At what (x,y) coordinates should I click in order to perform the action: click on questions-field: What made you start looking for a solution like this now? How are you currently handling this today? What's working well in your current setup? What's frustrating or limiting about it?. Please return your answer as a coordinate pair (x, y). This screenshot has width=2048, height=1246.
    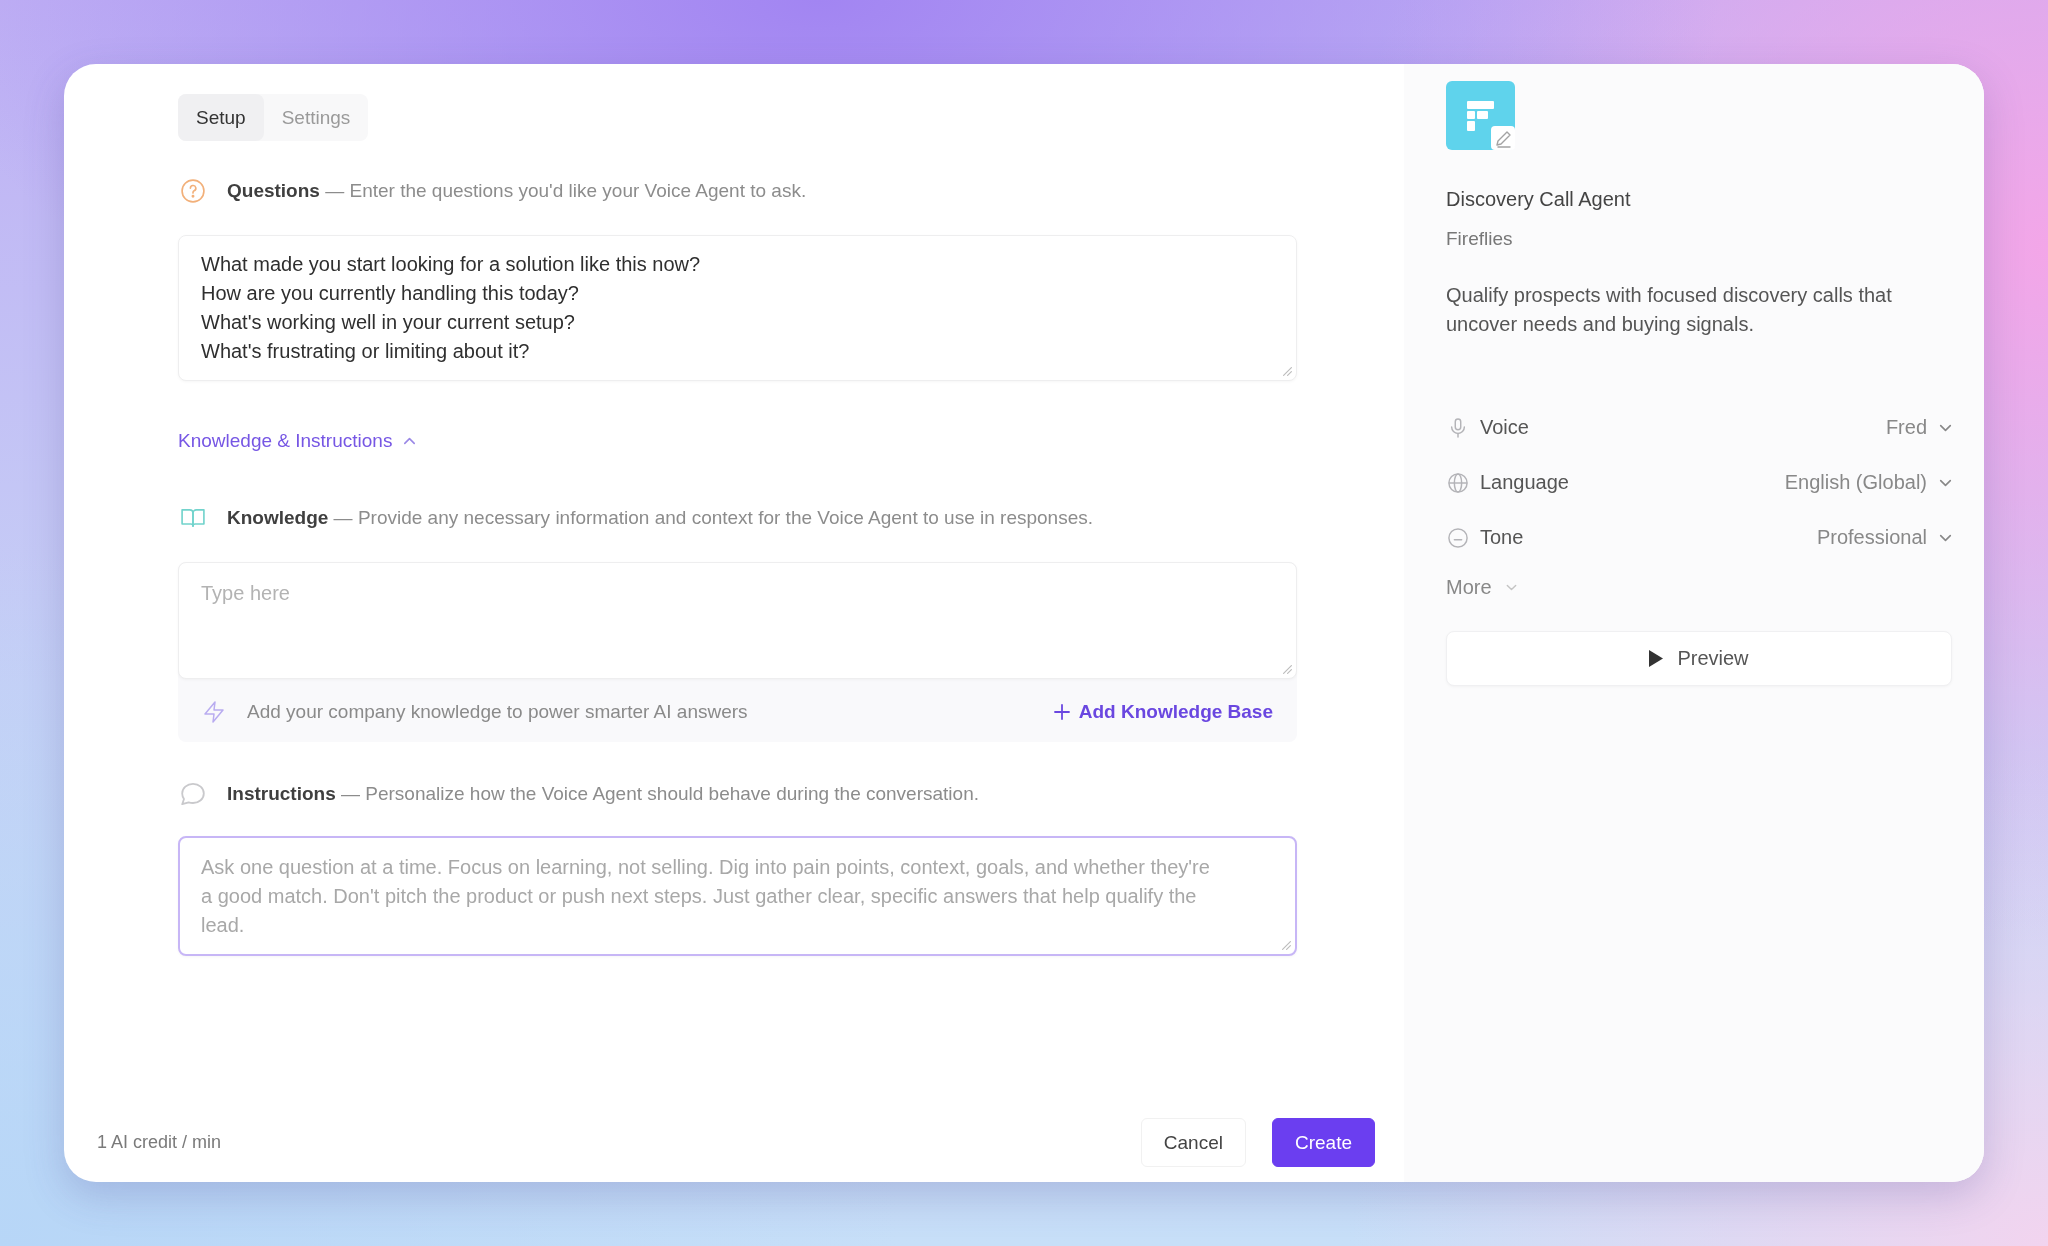
    Looking at the image, I should click on (737, 308).